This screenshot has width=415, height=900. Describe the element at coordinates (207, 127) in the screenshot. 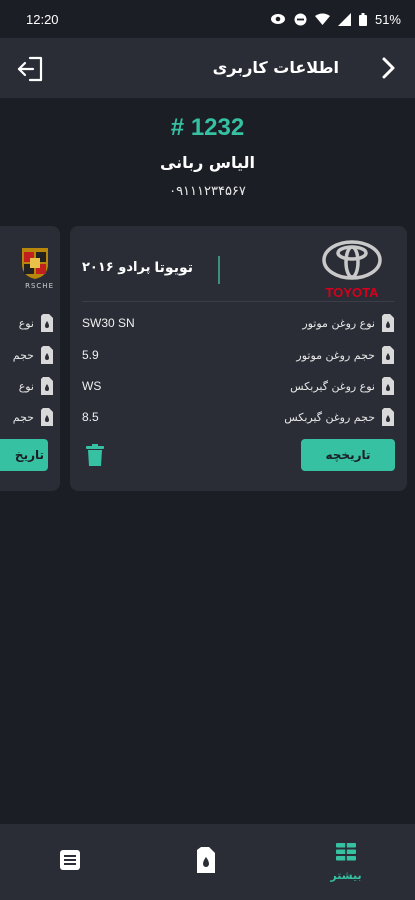

I see `user-id: # 1232` at that location.